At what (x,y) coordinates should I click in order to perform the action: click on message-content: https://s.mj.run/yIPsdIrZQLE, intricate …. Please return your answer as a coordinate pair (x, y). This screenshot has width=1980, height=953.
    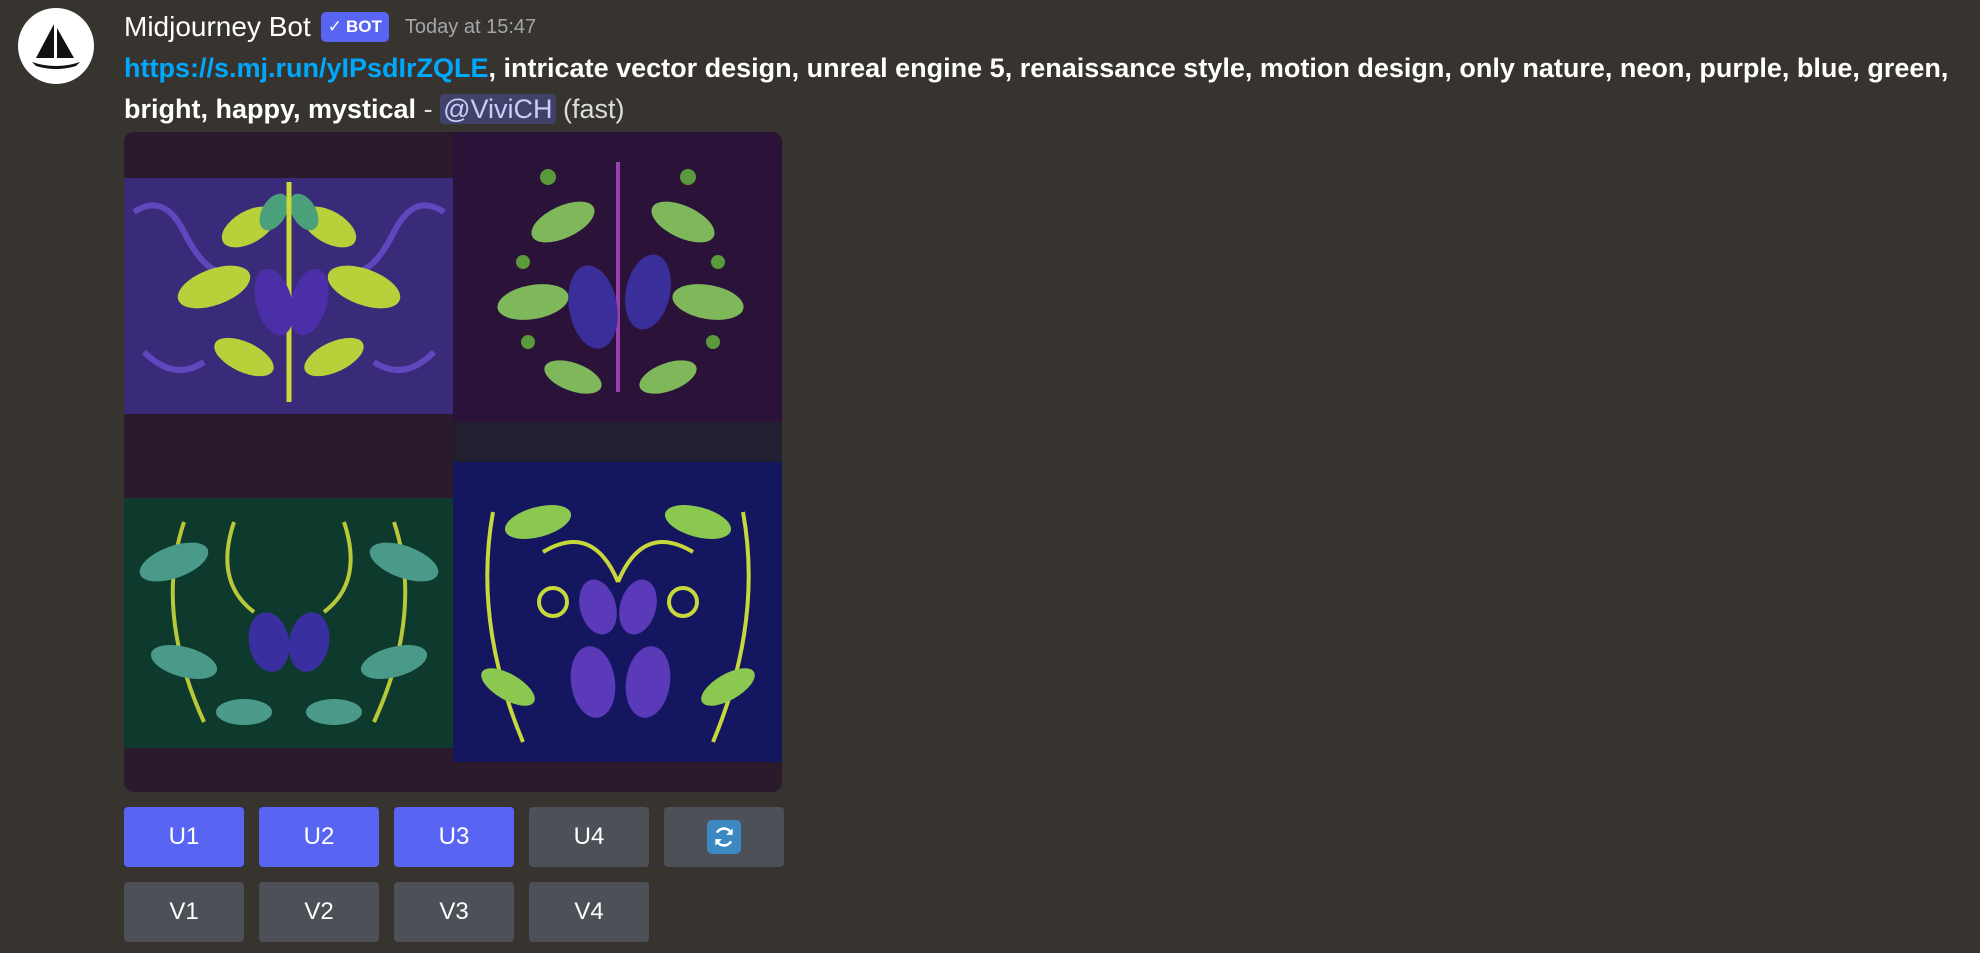
    Looking at the image, I should click on (1039, 89).